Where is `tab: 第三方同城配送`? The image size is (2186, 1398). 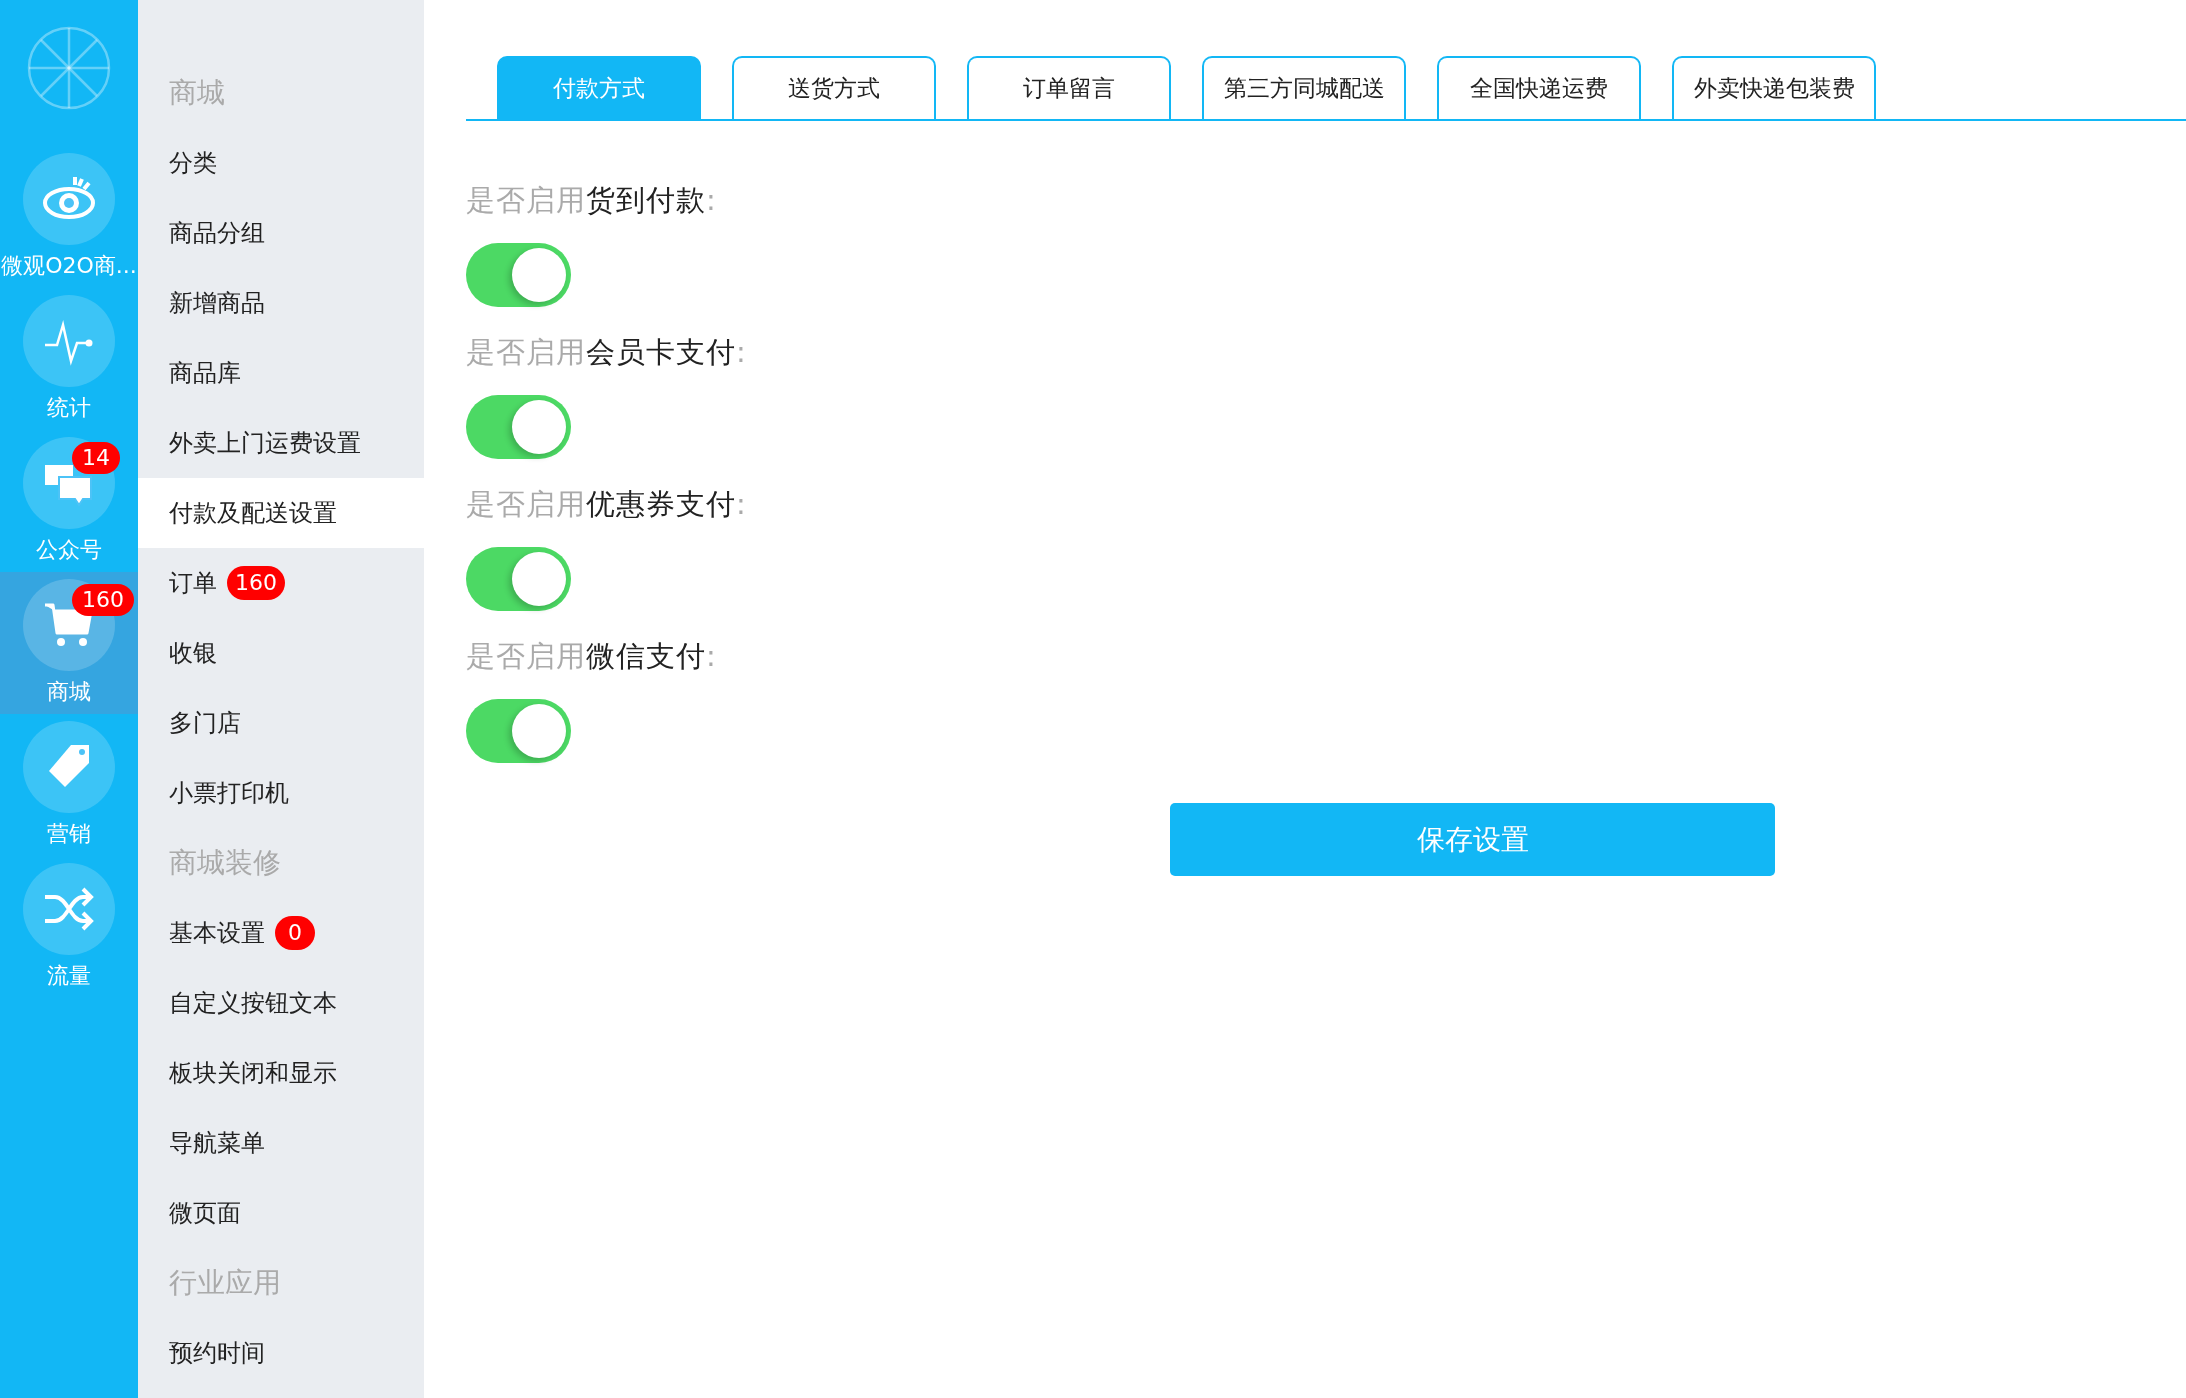 tab: 第三方同城配送 is located at coordinates (1304, 87).